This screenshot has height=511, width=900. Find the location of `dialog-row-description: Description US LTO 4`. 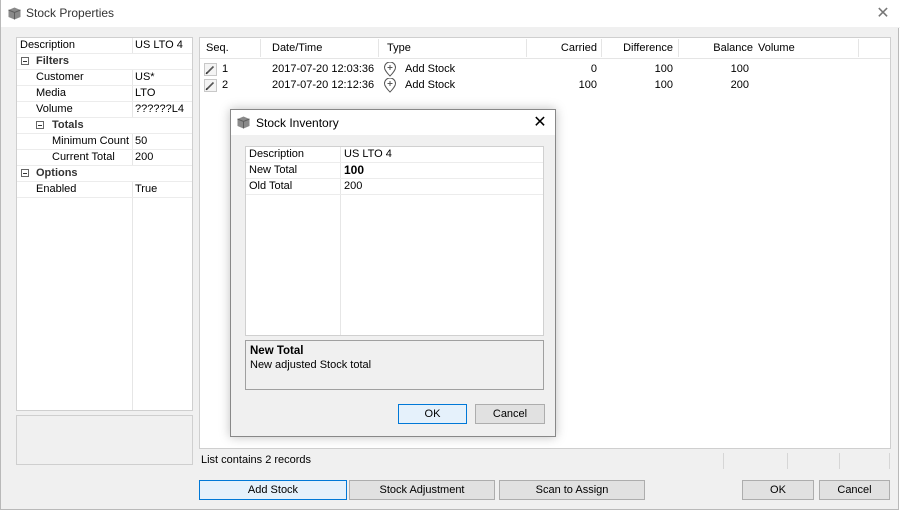

dialog-row-description: Description US LTO 4 is located at coordinates (394, 155).